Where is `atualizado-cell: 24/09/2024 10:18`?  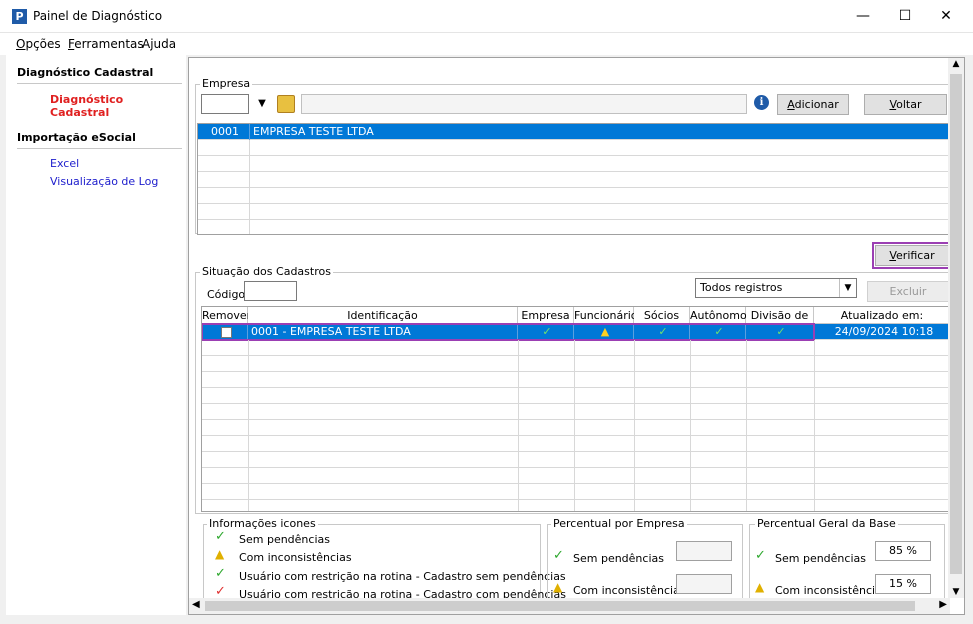 atualizado-cell: 24/09/2024 10:18 is located at coordinates (884, 331).